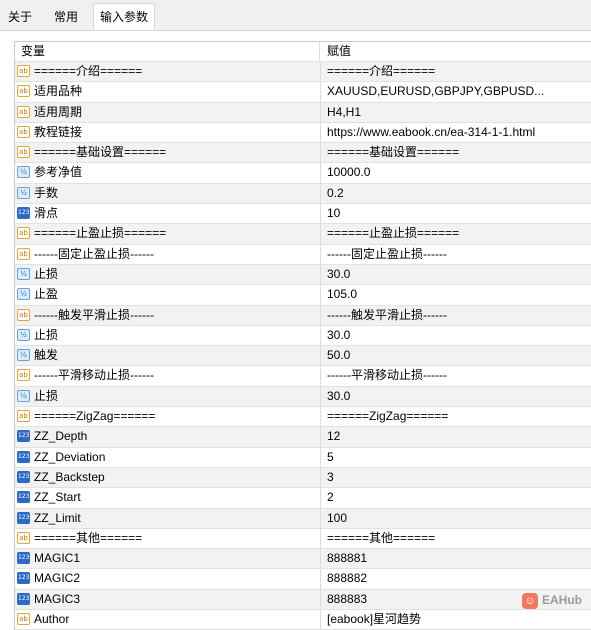 Image resolution: width=591 pixels, height=630 pixels. Describe the element at coordinates (58, 172) in the screenshot. I see `parameter-name: 参考净值` at that location.